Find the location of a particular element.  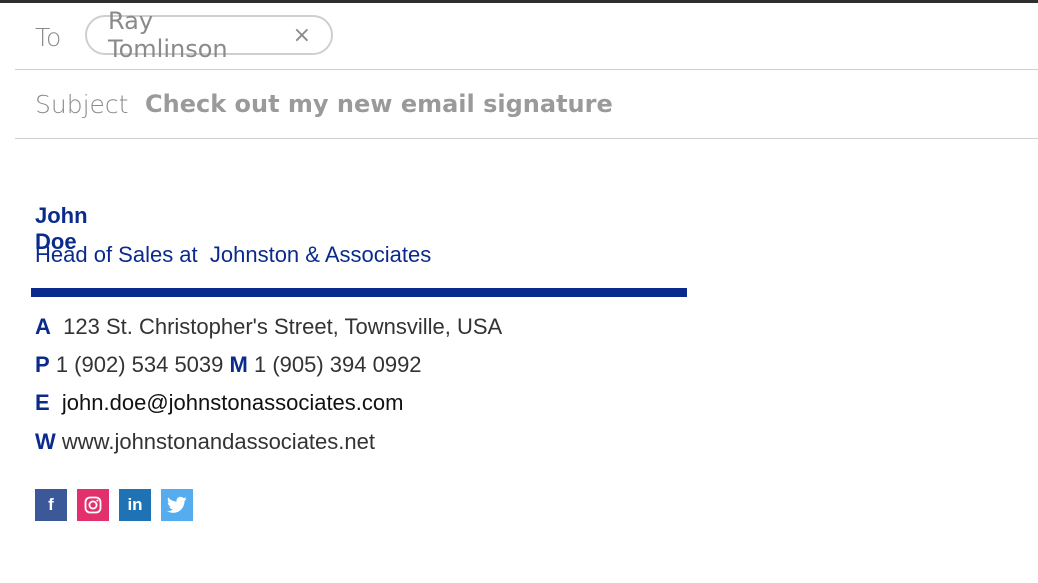

subject-label: Subject is located at coordinates (82, 104).